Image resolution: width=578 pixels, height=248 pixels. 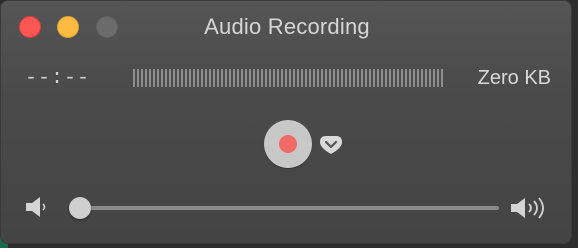 What do you see at coordinates (514, 78) in the screenshot?
I see `file-size: Zero KB` at bounding box center [514, 78].